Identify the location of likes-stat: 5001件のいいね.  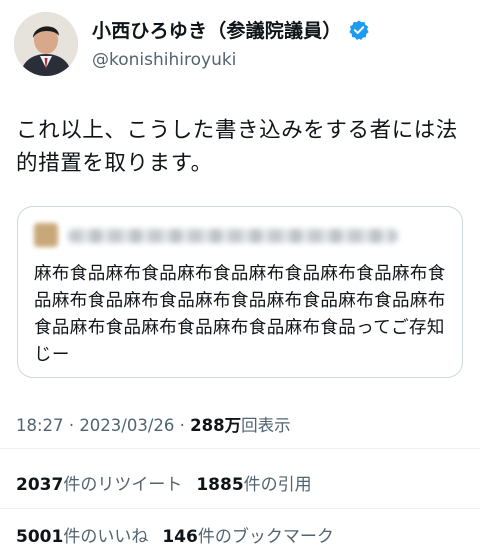
(82, 537).